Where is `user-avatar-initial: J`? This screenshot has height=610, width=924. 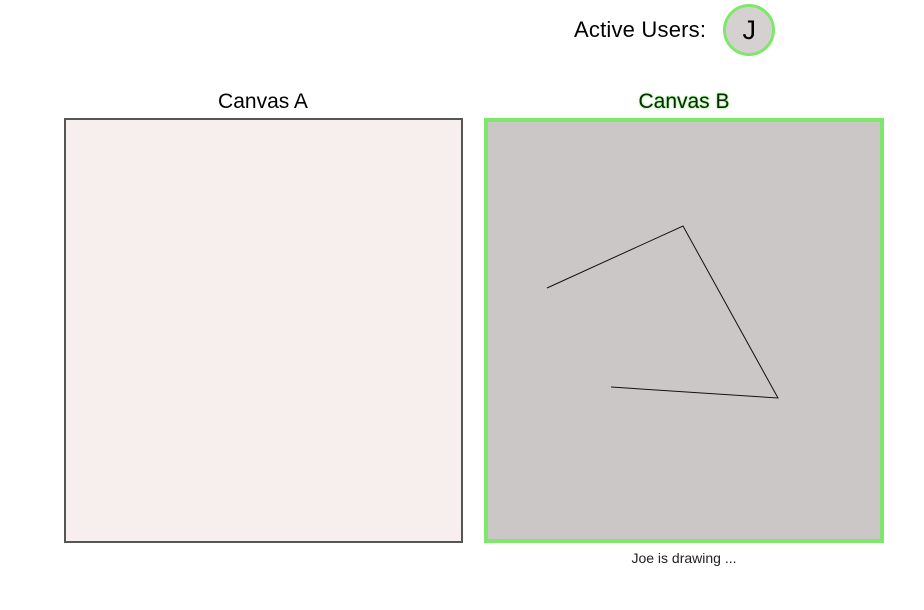 user-avatar-initial: J is located at coordinates (749, 29).